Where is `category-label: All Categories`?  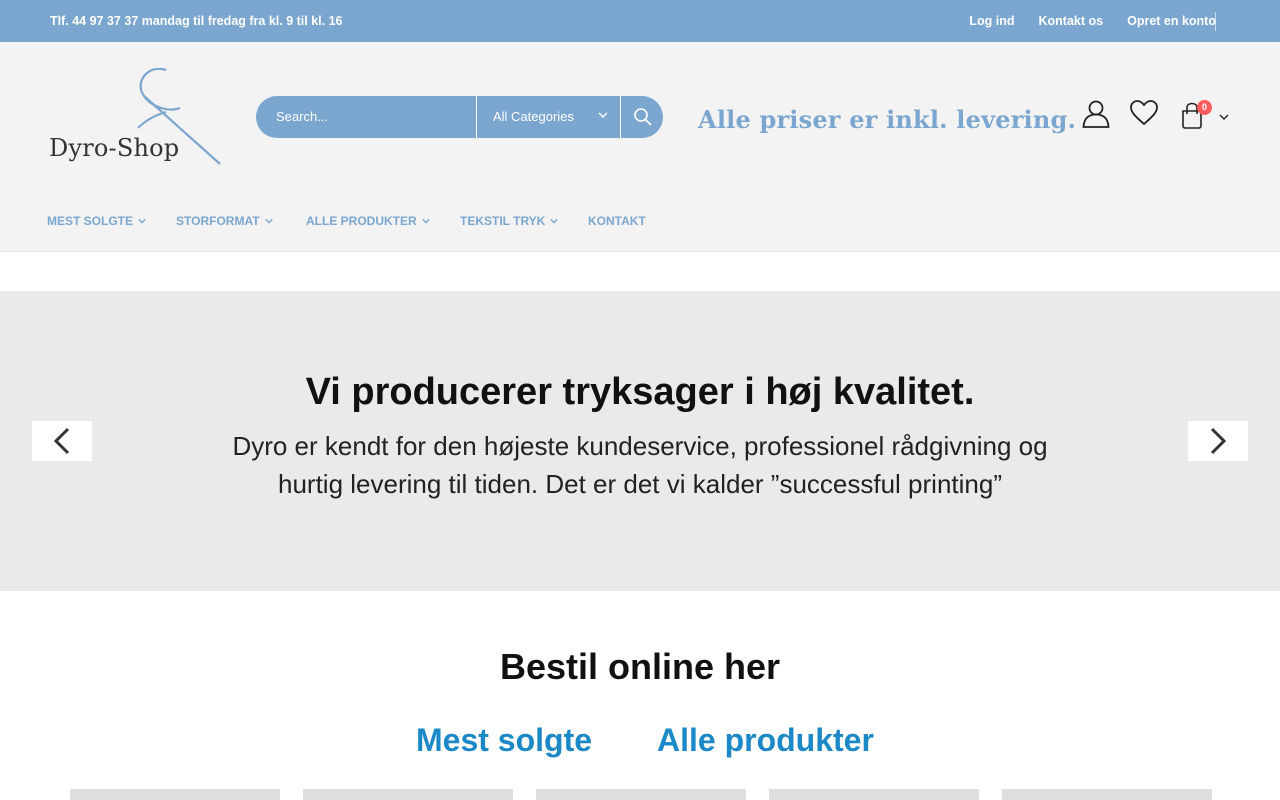
category-label: All Categories is located at coordinates (533, 116).